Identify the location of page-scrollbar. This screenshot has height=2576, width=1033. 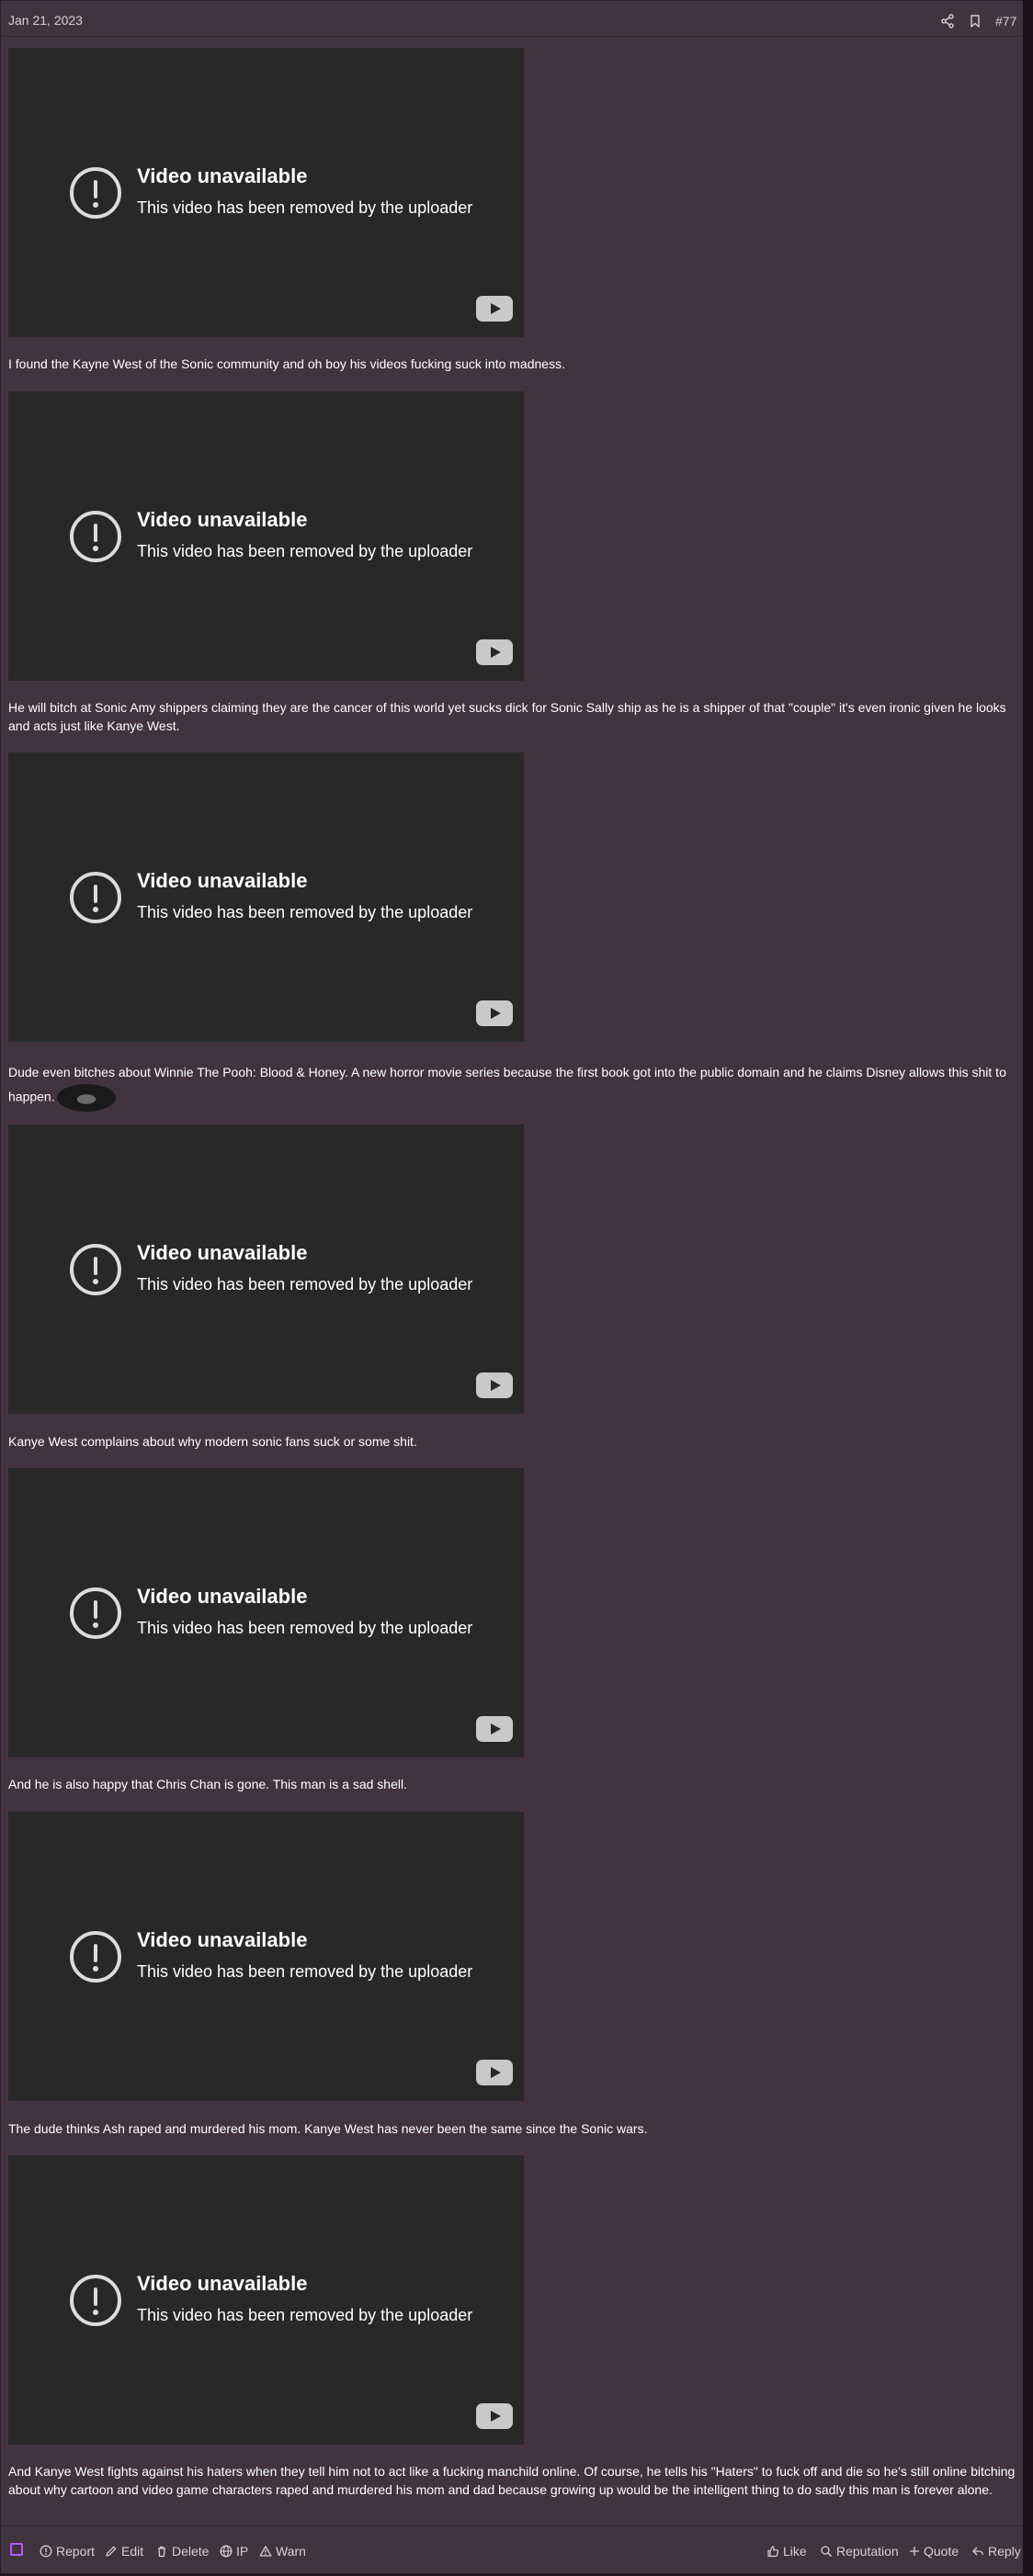
(1028, 1288).